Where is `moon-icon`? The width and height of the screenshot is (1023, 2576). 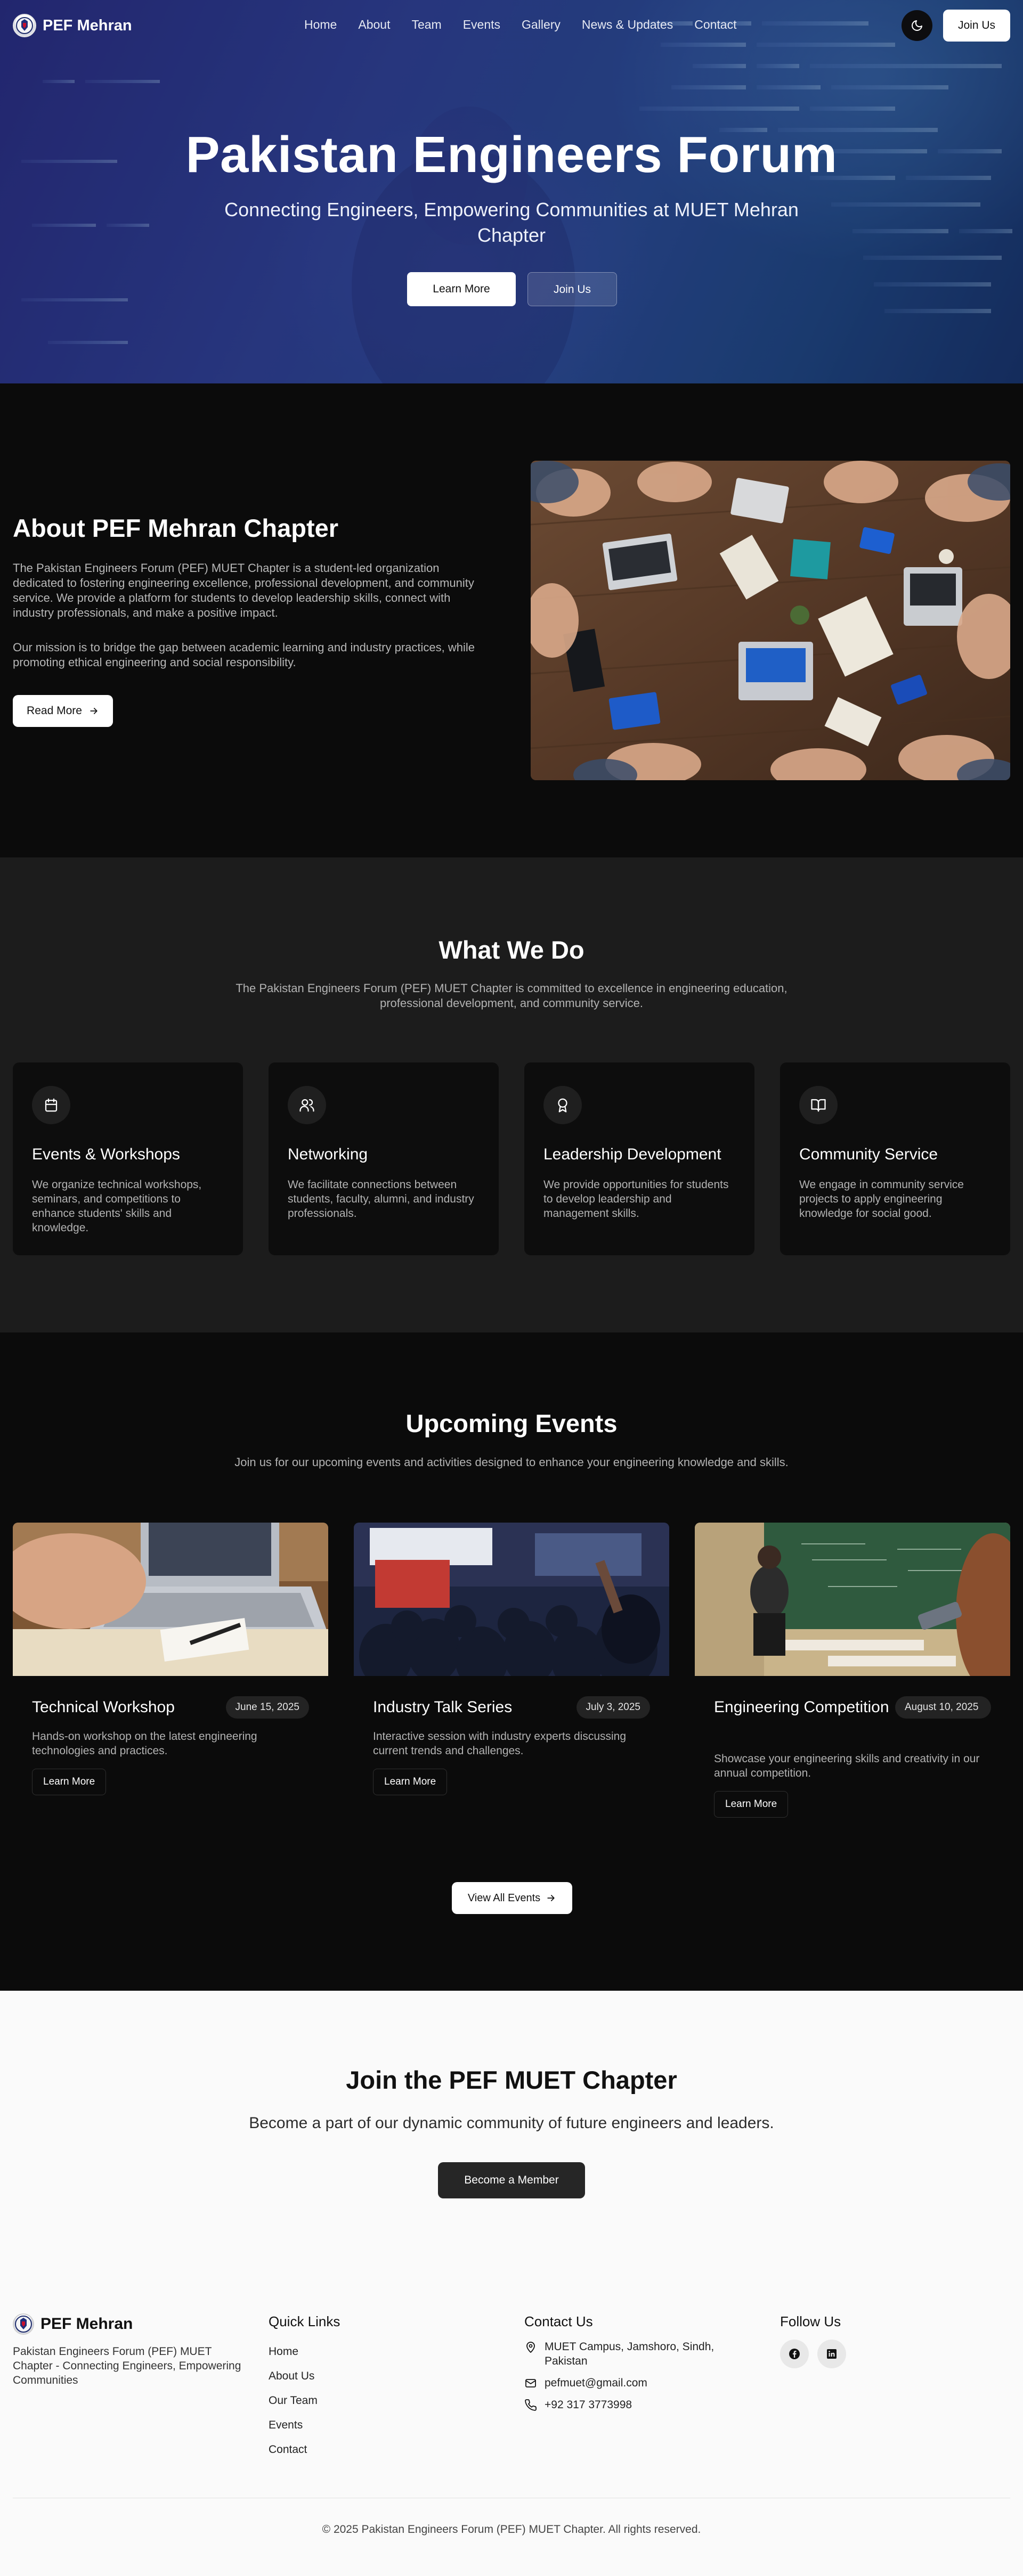 moon-icon is located at coordinates (917, 26).